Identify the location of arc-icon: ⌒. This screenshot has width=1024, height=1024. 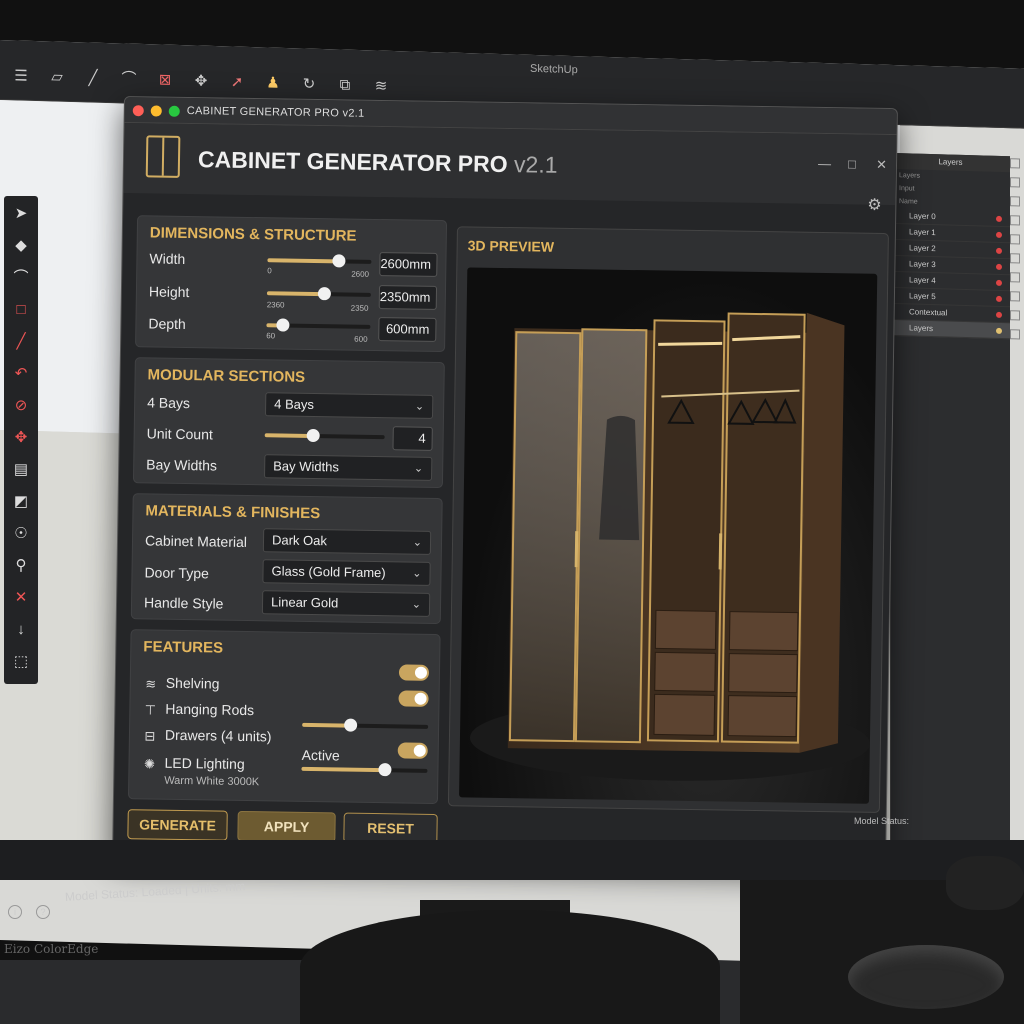
(129, 79).